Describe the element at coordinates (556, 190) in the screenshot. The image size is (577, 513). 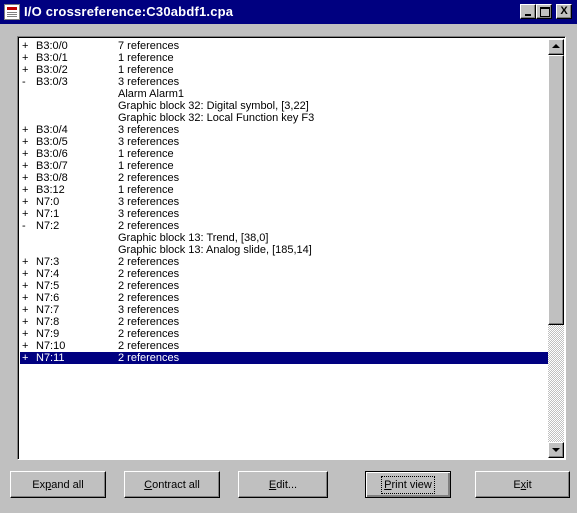
I see `scrollbar-thumb` at that location.